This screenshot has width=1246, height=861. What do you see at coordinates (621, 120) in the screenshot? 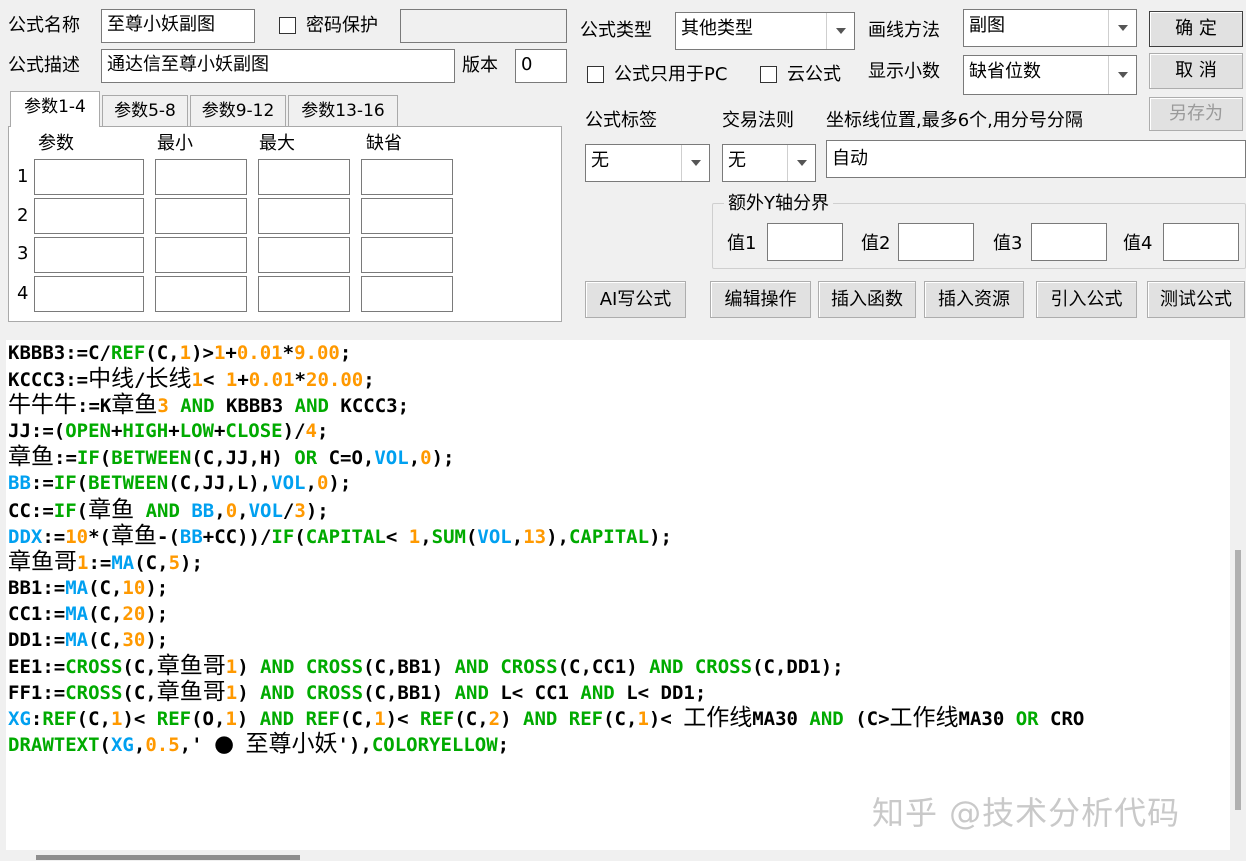
I see `formula-tag-label: 公式标签` at bounding box center [621, 120].